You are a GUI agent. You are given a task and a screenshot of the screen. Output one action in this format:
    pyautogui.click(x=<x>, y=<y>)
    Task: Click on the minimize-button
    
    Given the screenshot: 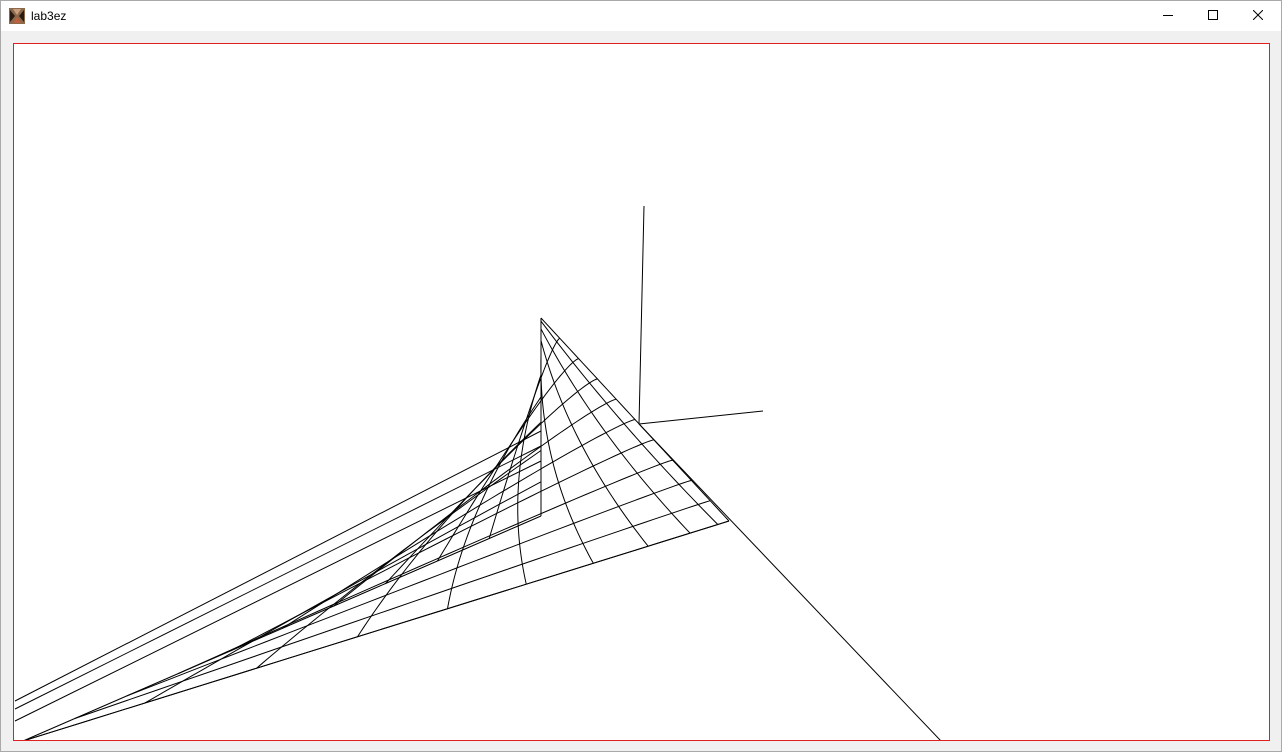 What is the action you would take?
    pyautogui.click(x=1168, y=16)
    